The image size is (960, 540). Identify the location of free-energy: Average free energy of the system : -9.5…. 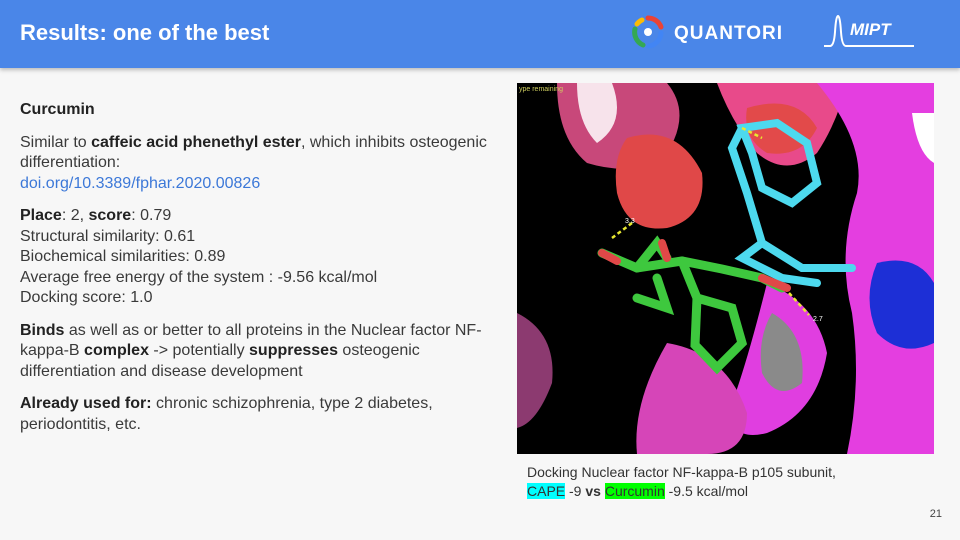
(199, 277).